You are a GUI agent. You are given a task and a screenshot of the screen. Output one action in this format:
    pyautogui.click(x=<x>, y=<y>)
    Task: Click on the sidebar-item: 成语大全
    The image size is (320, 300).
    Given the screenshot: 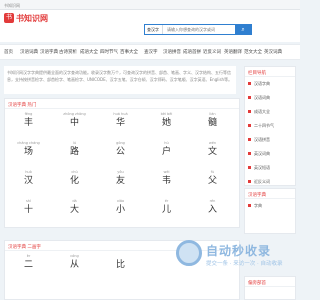 What is the action you would take?
    pyautogui.click(x=270, y=112)
    